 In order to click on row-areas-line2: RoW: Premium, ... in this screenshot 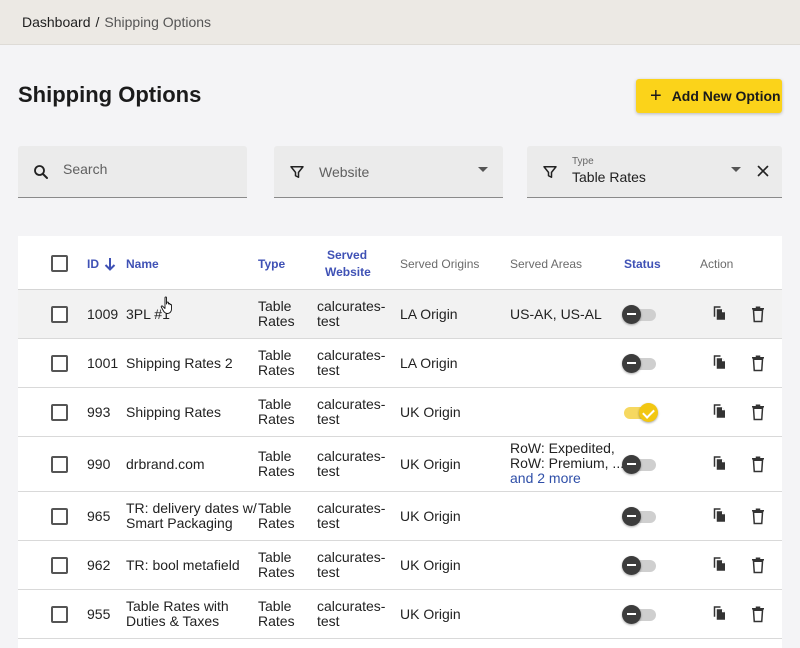, I will do `click(567, 463)`.